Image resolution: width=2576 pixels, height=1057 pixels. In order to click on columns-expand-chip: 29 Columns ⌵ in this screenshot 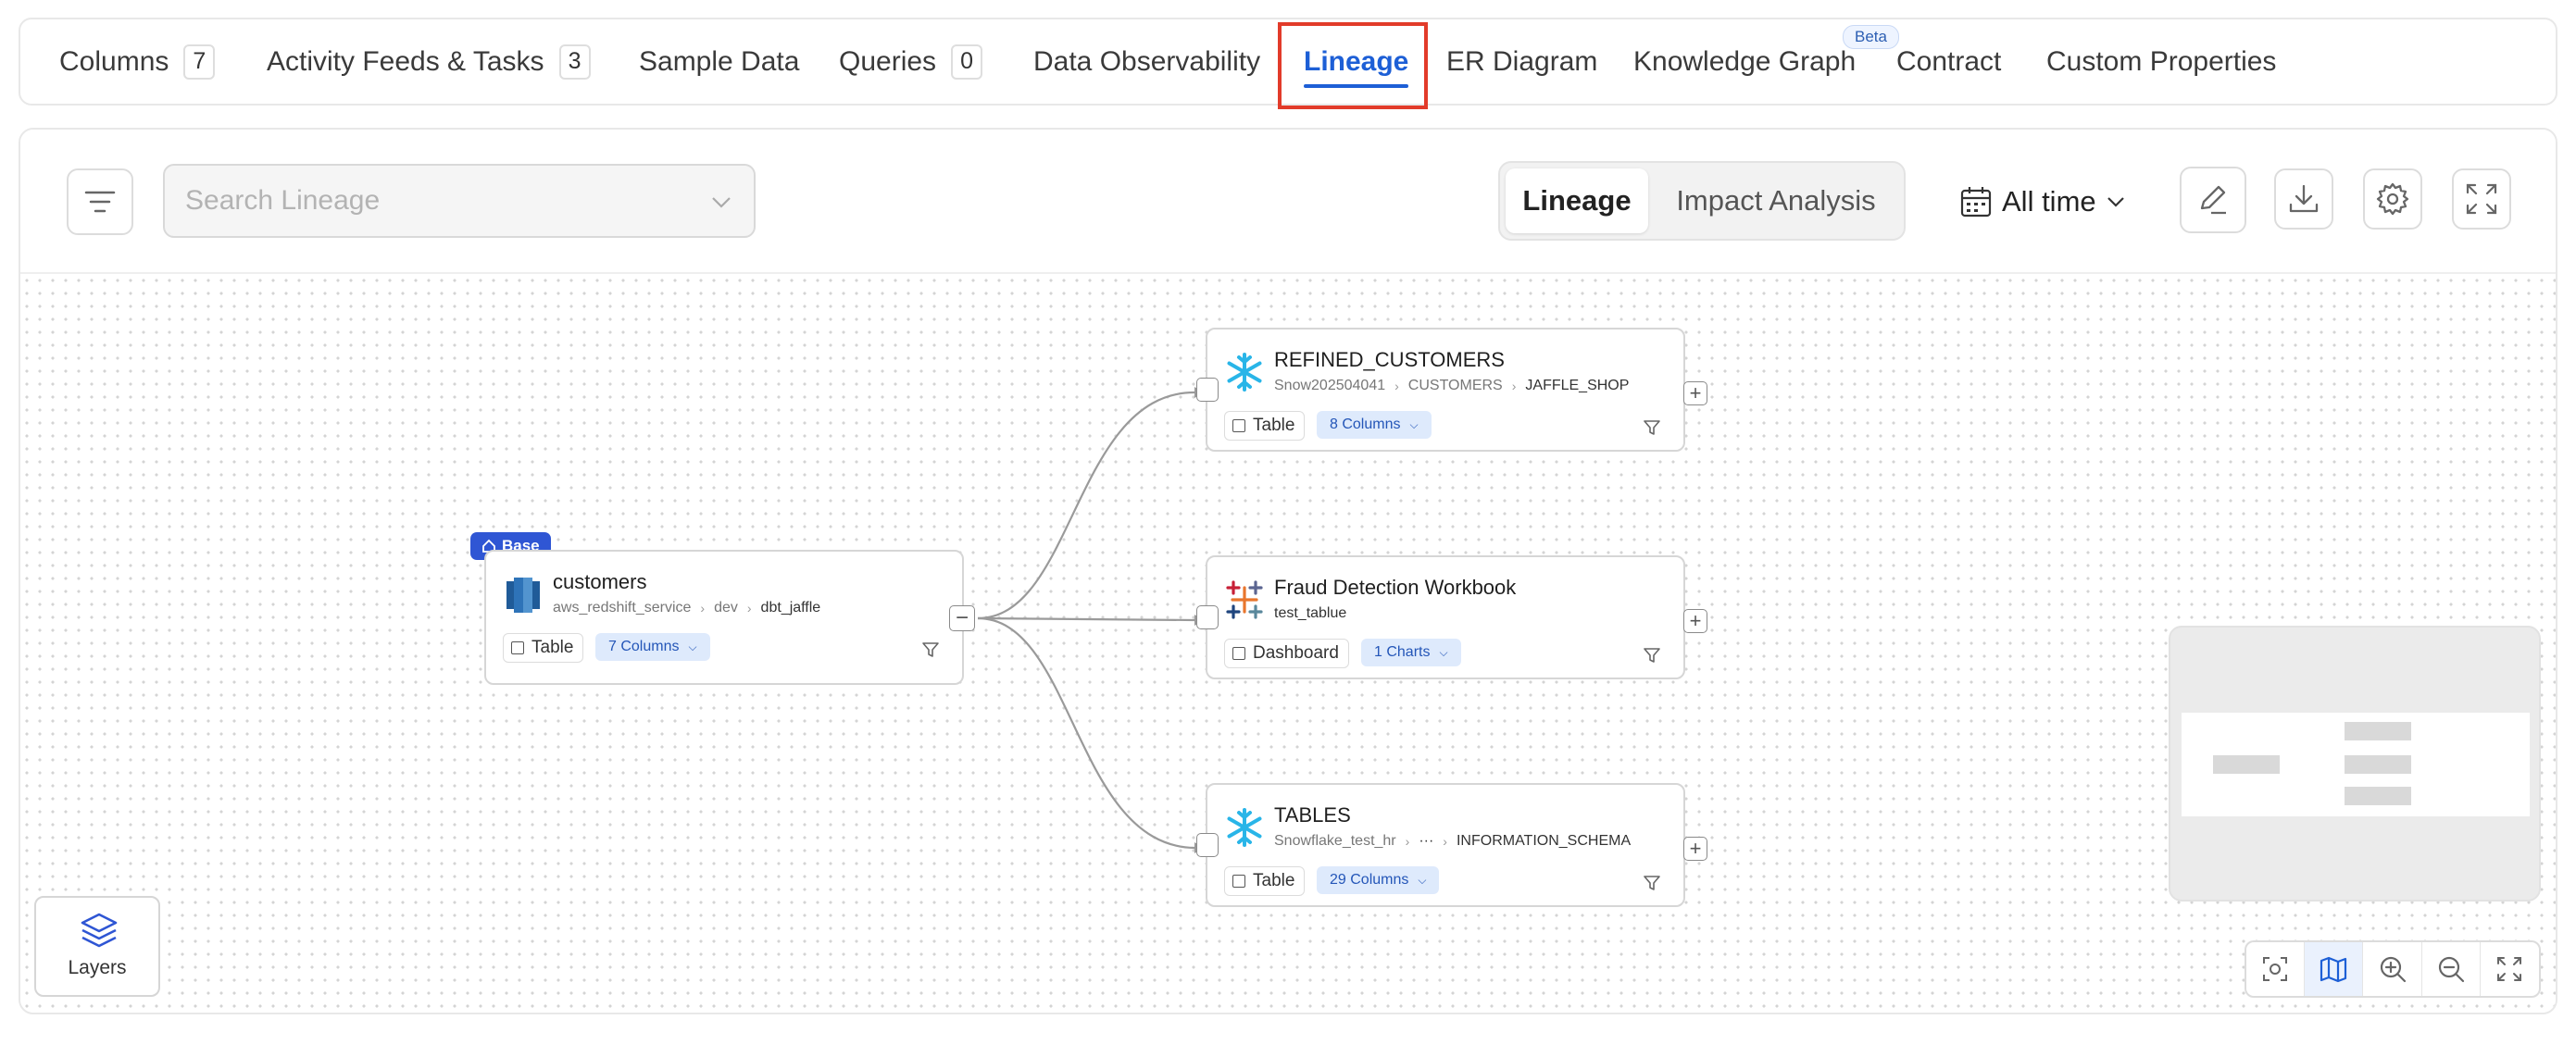, I will do `click(1379, 880)`.